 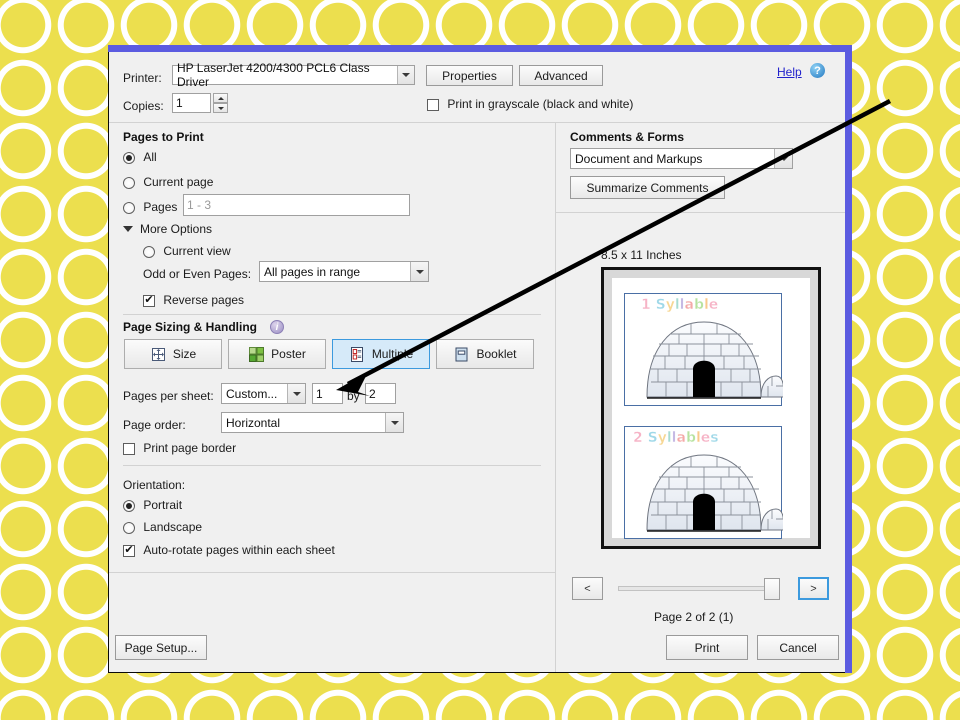 What do you see at coordinates (789, 72) in the screenshot?
I see `help-link: Help` at bounding box center [789, 72].